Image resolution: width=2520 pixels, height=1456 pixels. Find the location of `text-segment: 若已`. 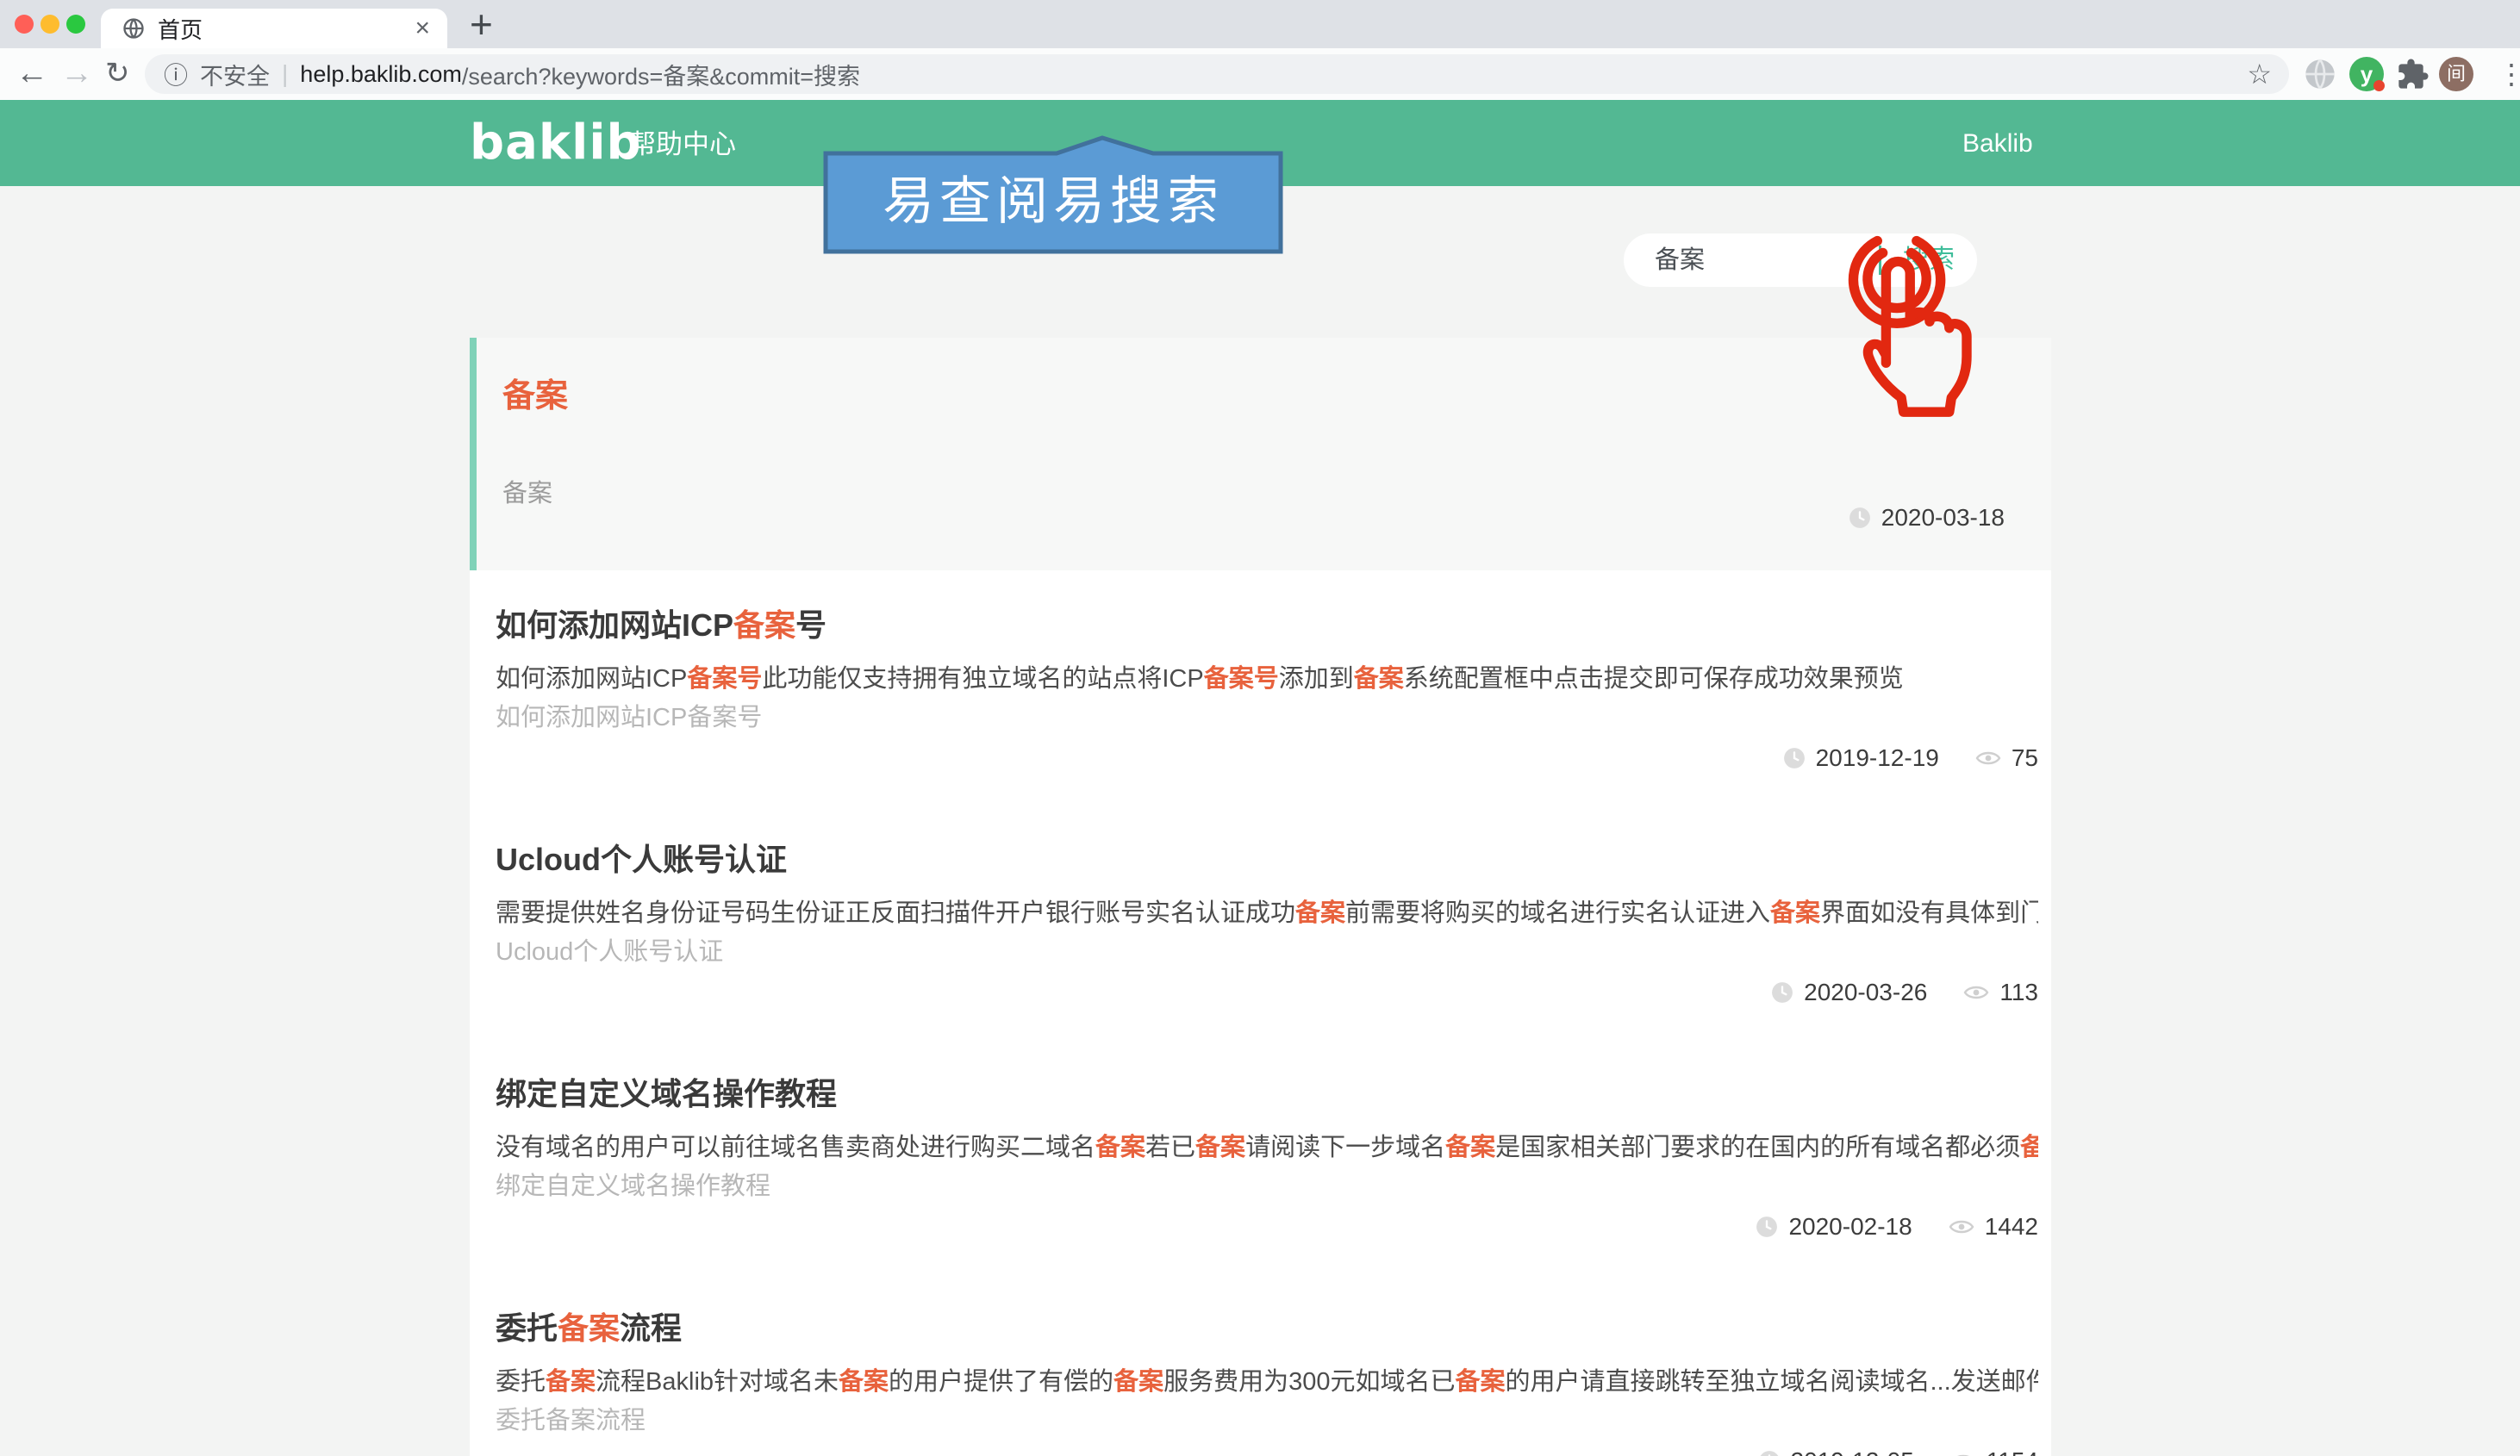

text-segment: 若已 is located at coordinates (1170, 1147).